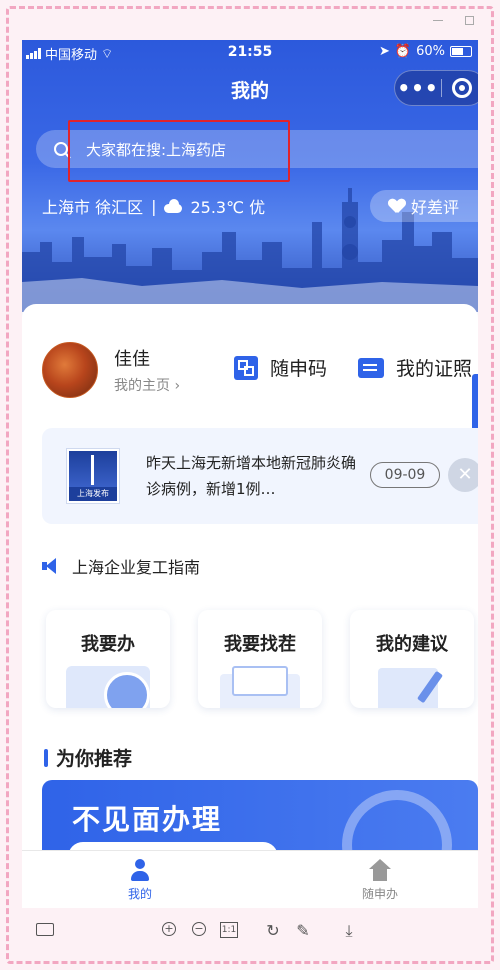 This screenshot has width=500, height=970. Describe the element at coordinates (438, 20) in the screenshot. I see `minimize-icon` at that location.